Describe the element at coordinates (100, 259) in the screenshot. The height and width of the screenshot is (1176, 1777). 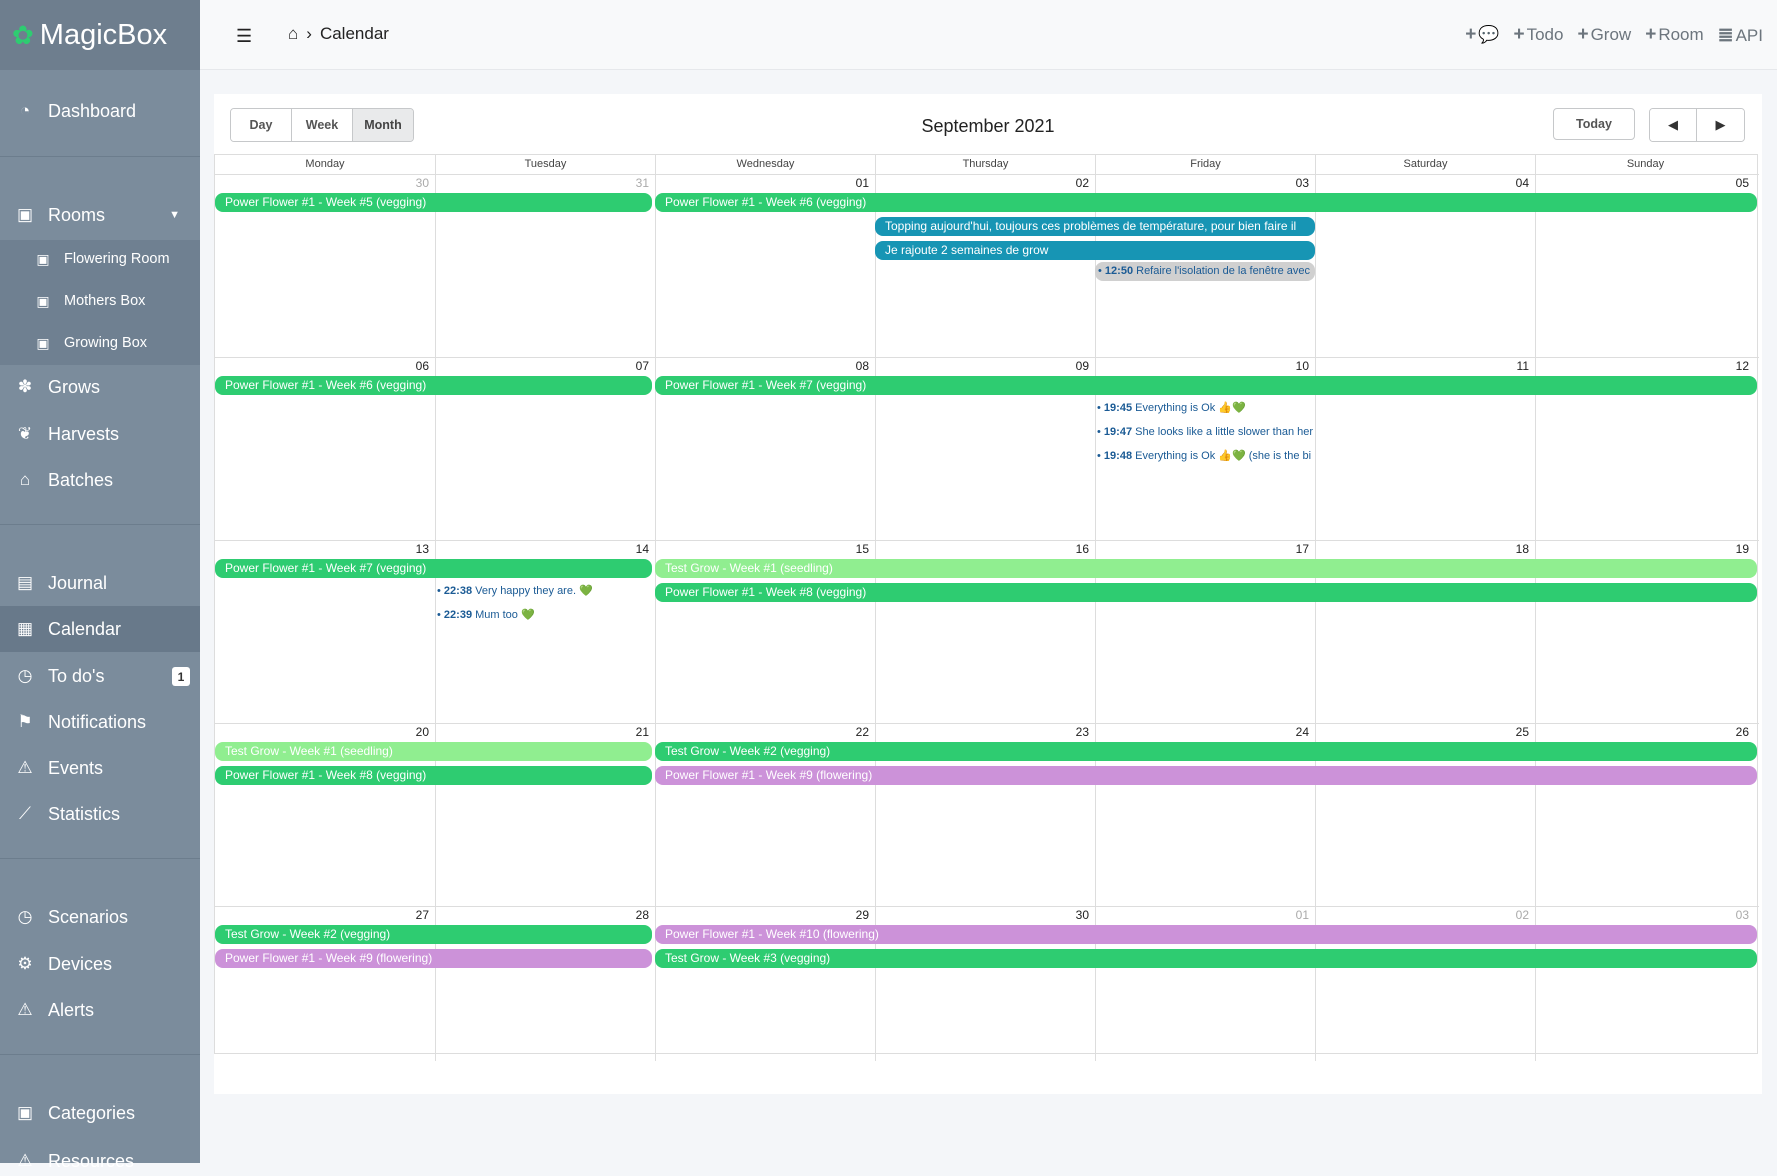
I see `sidebar-item-flowering-room: ▣ Flowering Room` at that location.